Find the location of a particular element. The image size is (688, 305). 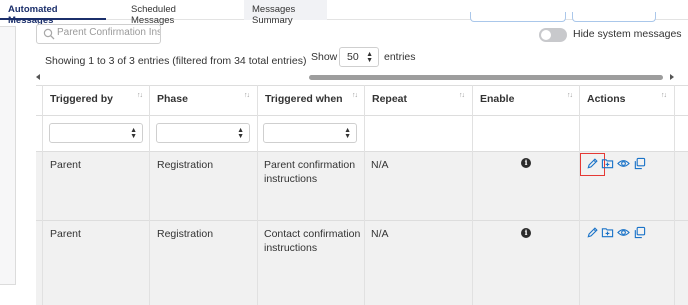

horizontal-scrollbar is located at coordinates (356, 78).